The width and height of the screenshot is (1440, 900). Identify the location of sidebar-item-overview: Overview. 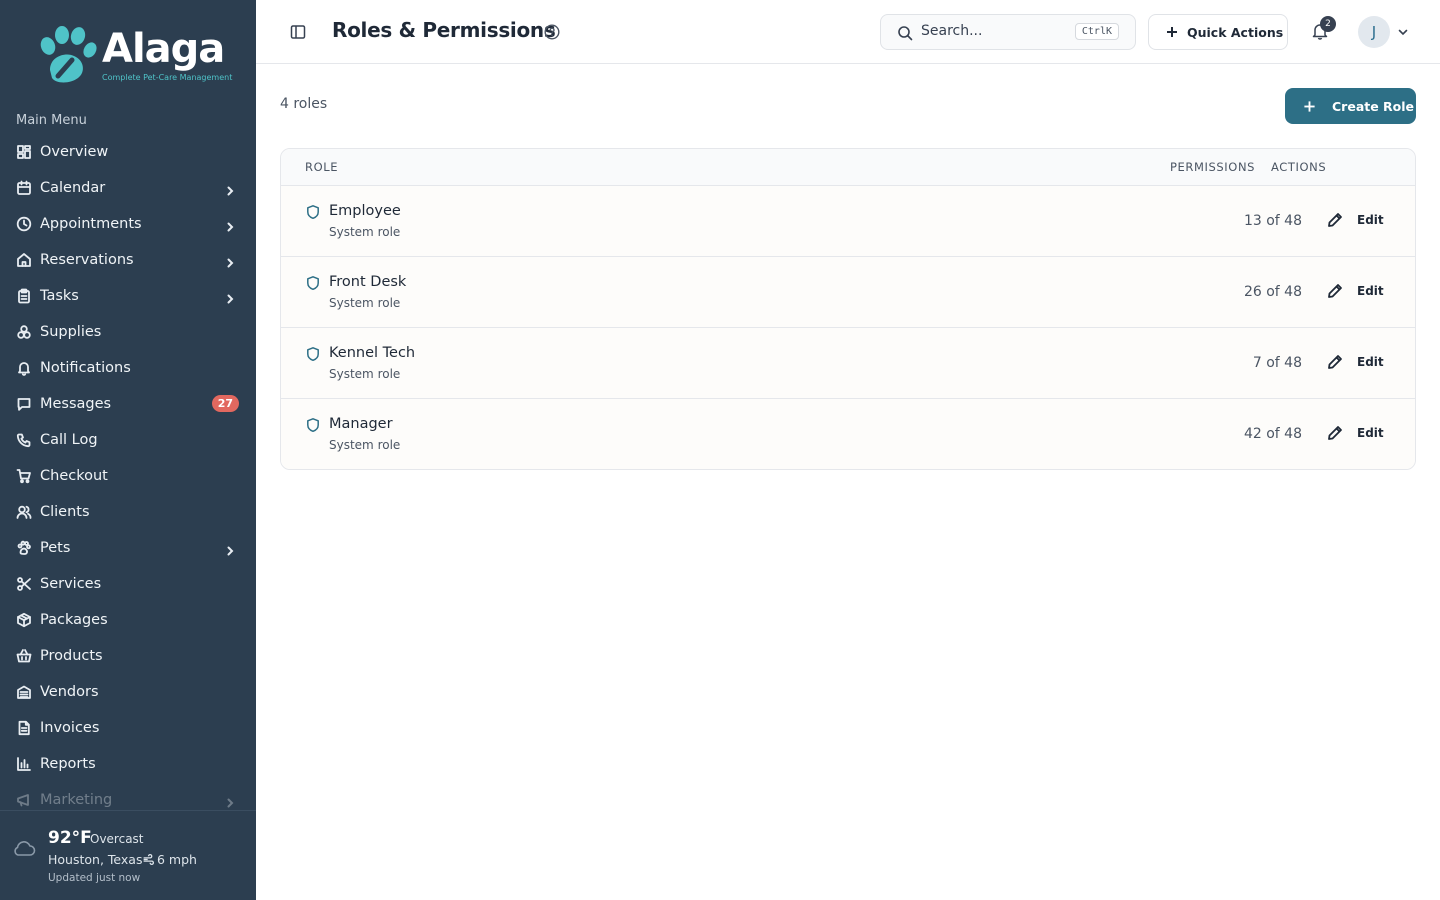
(128, 152).